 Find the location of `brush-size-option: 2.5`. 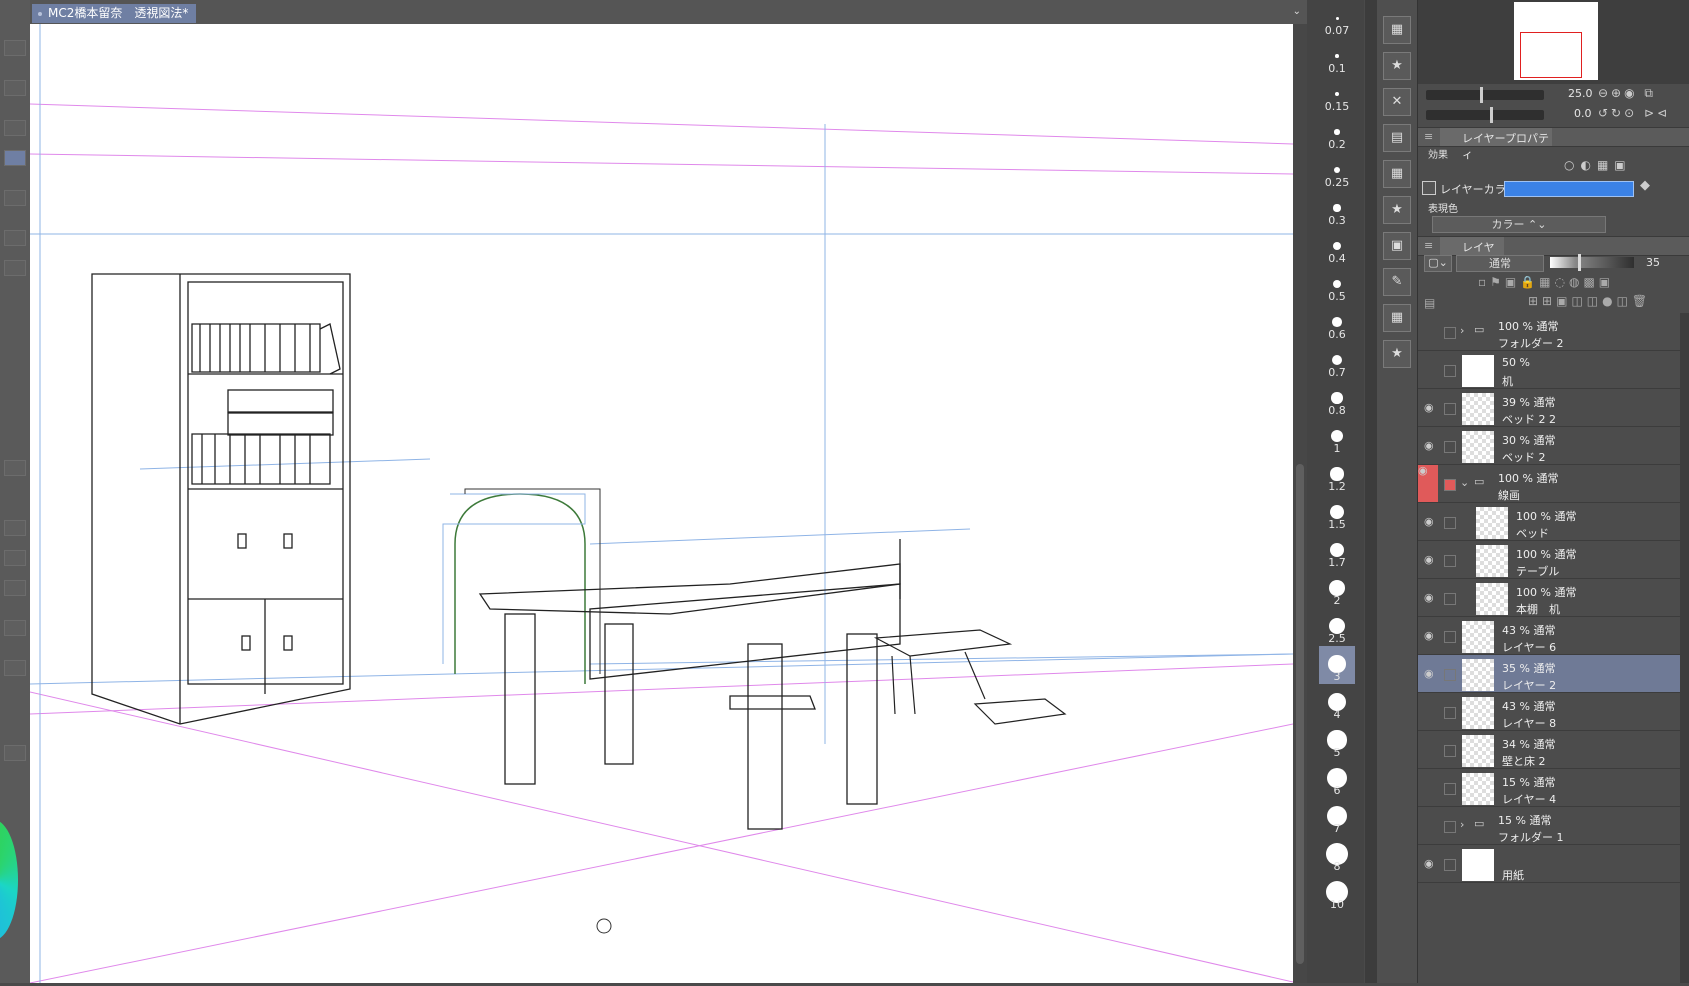

brush-size-option: 2.5 is located at coordinates (1337, 627).